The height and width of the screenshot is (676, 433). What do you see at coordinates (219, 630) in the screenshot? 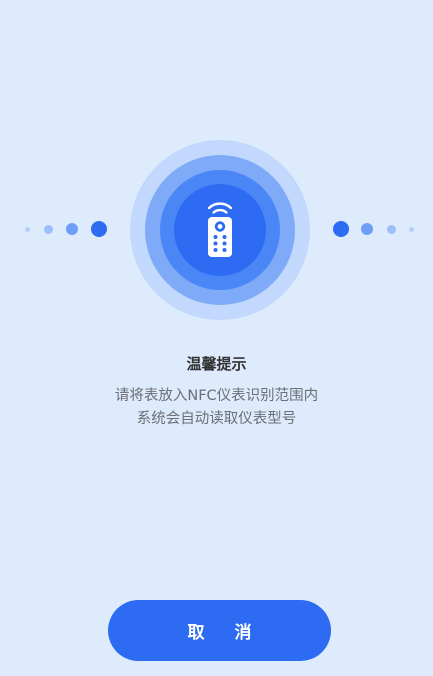
I see `cancel-button: 取 消` at bounding box center [219, 630].